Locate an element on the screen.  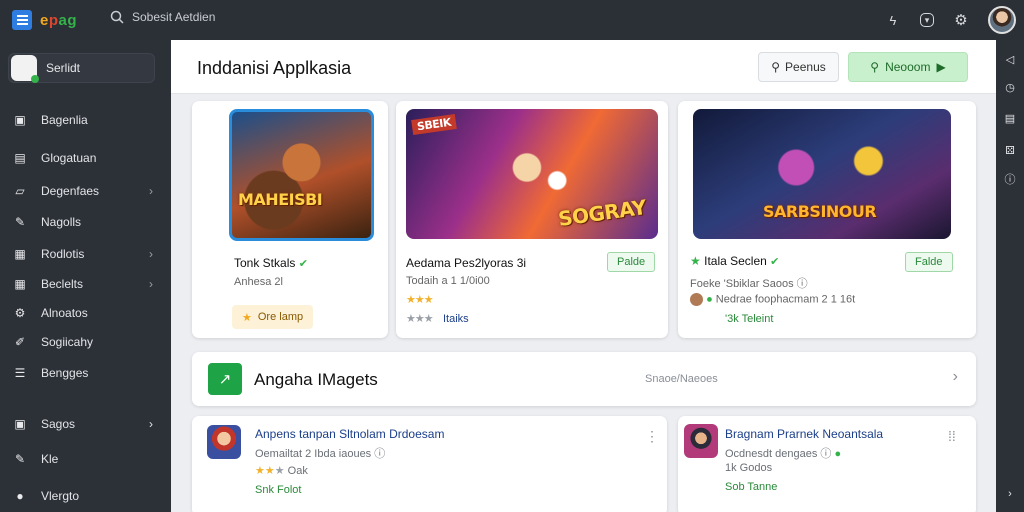
folder-icon: ▱ is located at coordinates (20, 191).